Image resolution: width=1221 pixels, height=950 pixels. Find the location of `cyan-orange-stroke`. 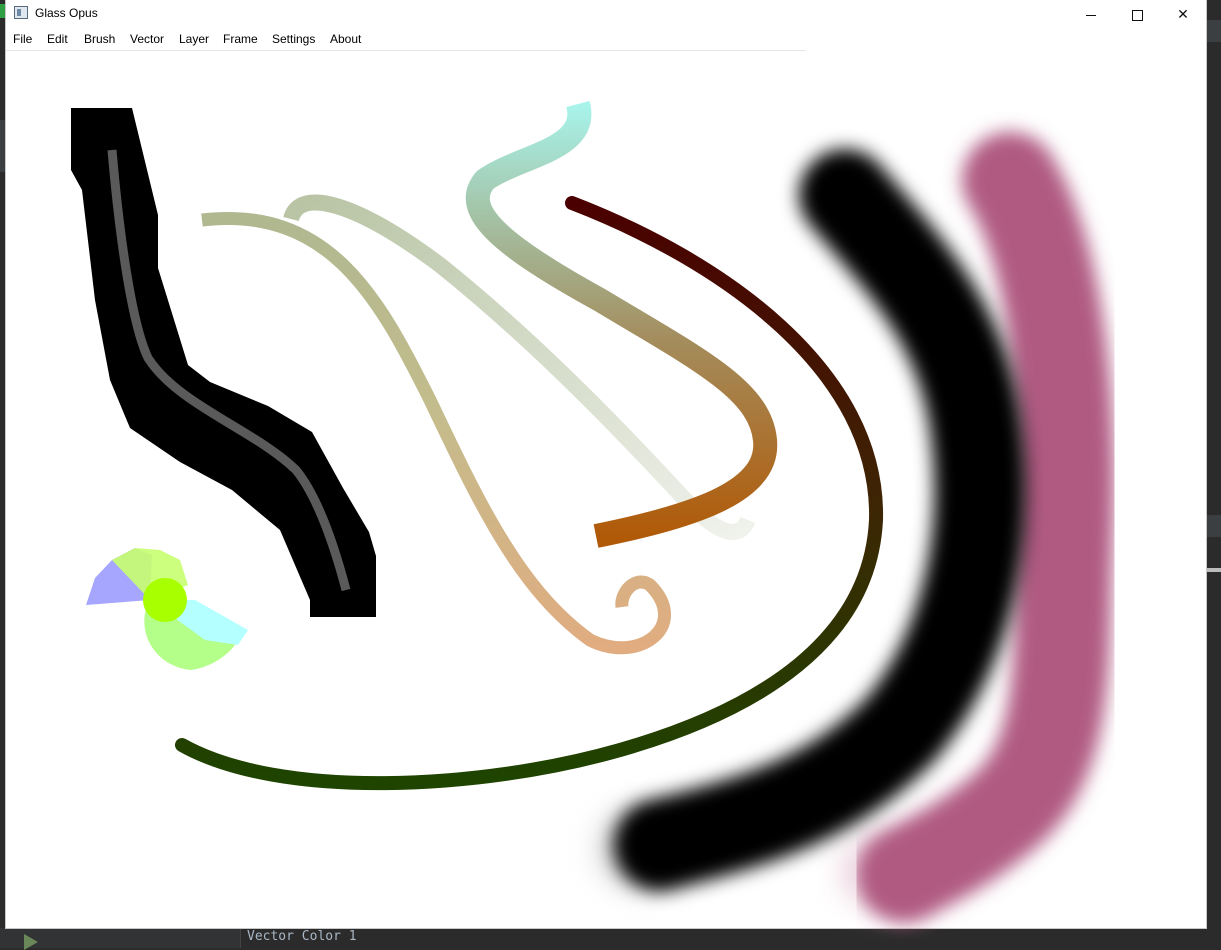

cyan-orange-stroke is located at coordinates (621, 324).